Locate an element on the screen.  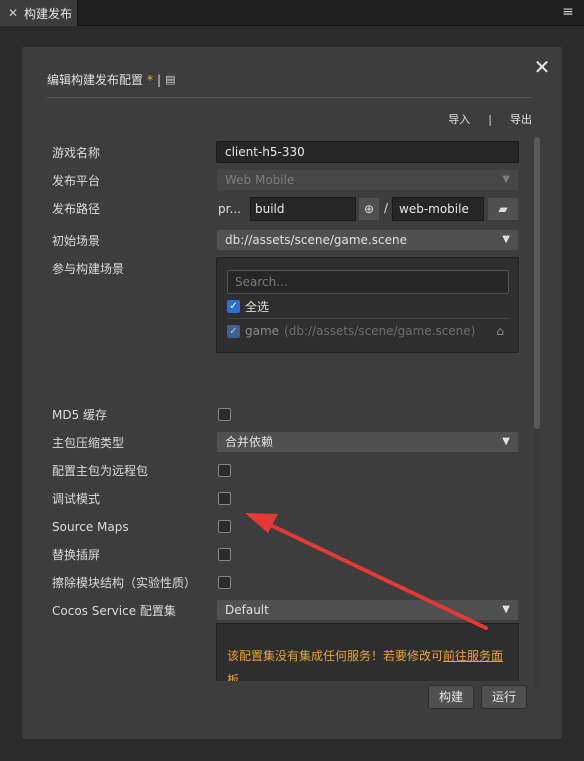
debug-checkbox is located at coordinates (224, 498).